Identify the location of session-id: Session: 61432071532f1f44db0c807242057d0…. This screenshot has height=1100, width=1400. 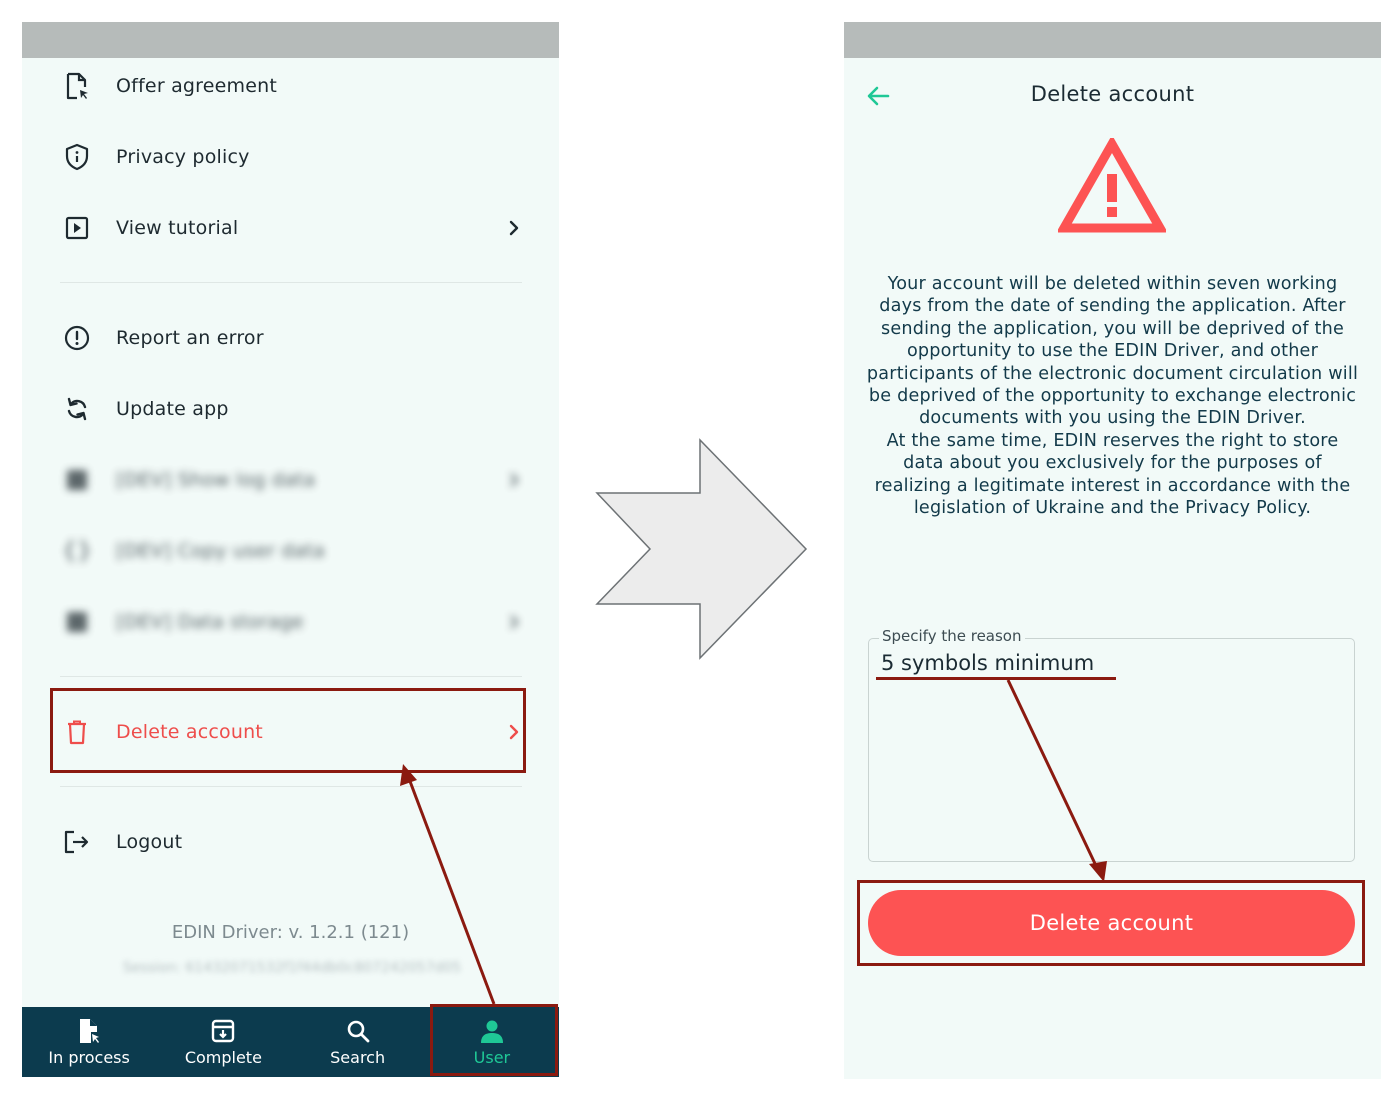
(292, 968).